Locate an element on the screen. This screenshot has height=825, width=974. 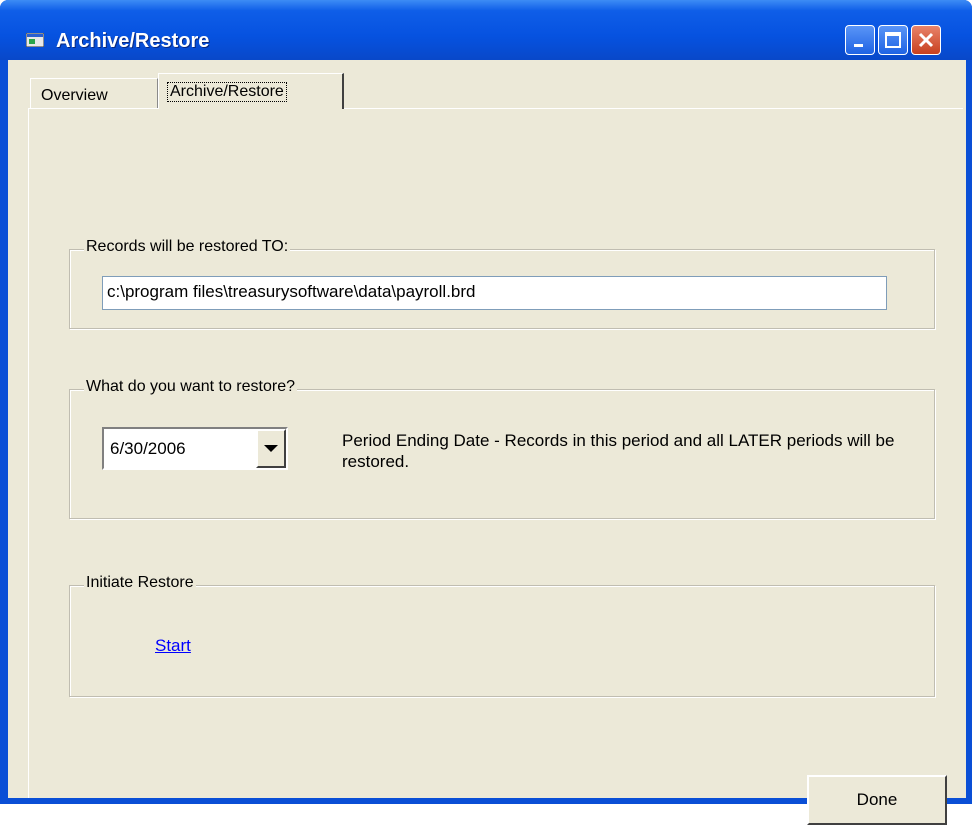
period-date-dropdown: 6/30/2006 is located at coordinates (195, 448).